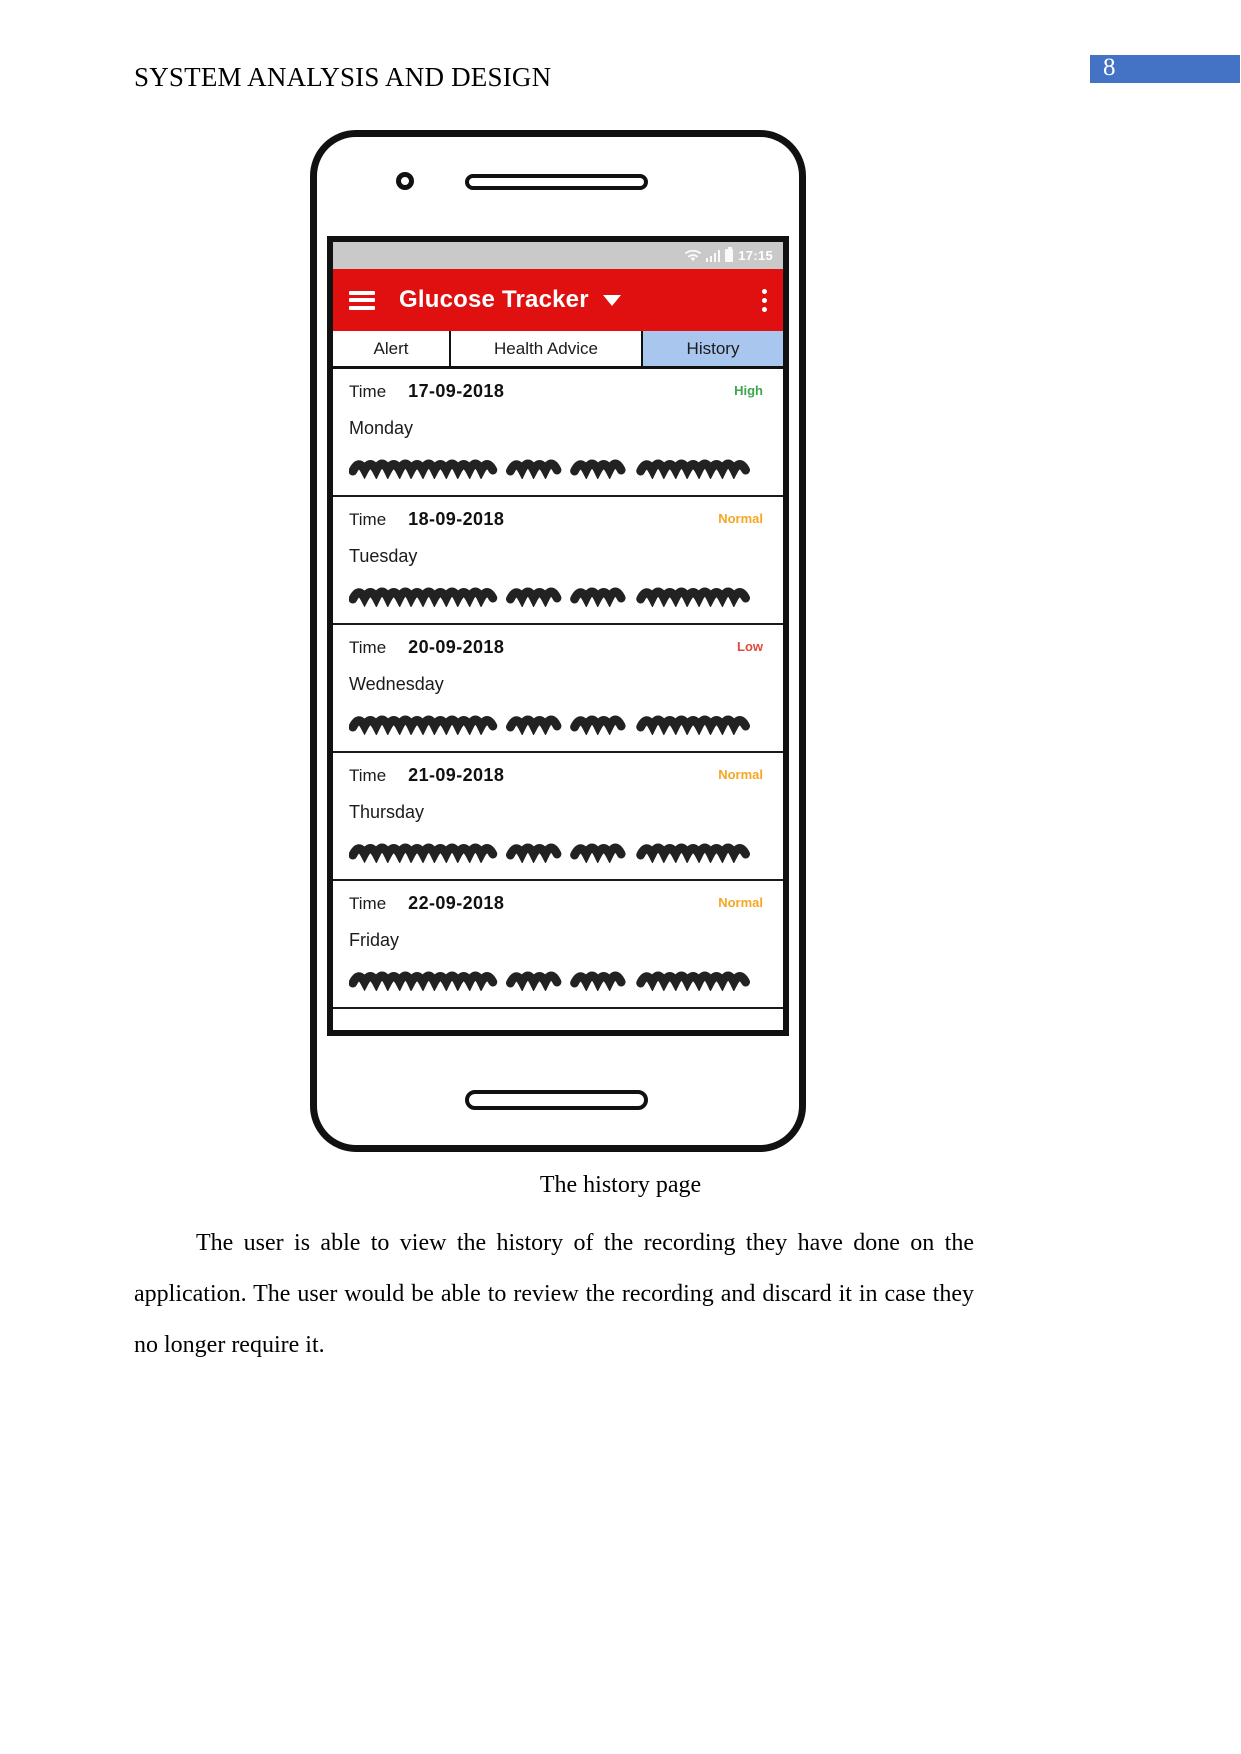  Describe the element at coordinates (755, 255) in the screenshot. I see `status-bar-time: 17:15` at that location.